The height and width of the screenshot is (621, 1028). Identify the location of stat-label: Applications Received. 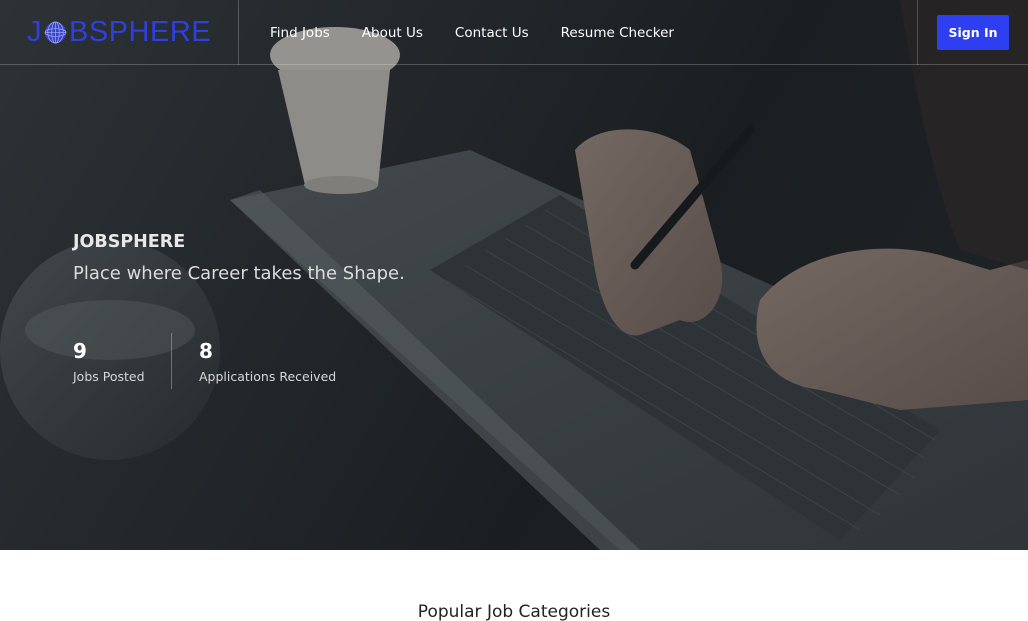
(268, 376).